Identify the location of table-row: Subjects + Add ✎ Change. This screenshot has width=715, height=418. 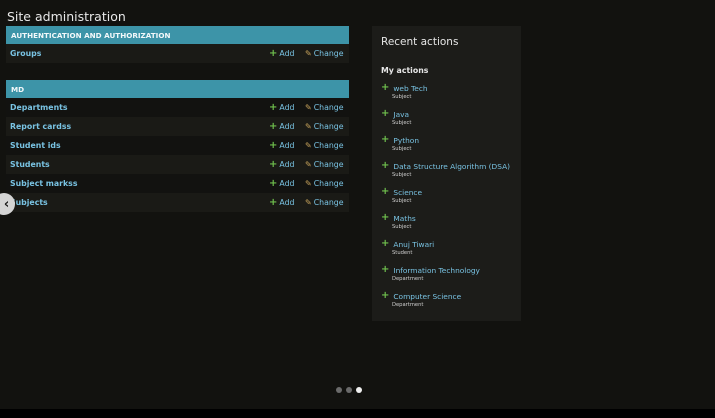
(177, 202).